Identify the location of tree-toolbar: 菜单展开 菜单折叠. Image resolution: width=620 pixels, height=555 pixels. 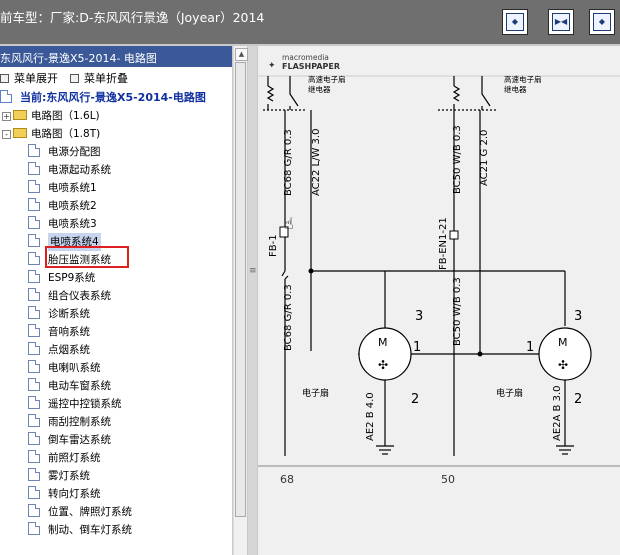
(116, 77).